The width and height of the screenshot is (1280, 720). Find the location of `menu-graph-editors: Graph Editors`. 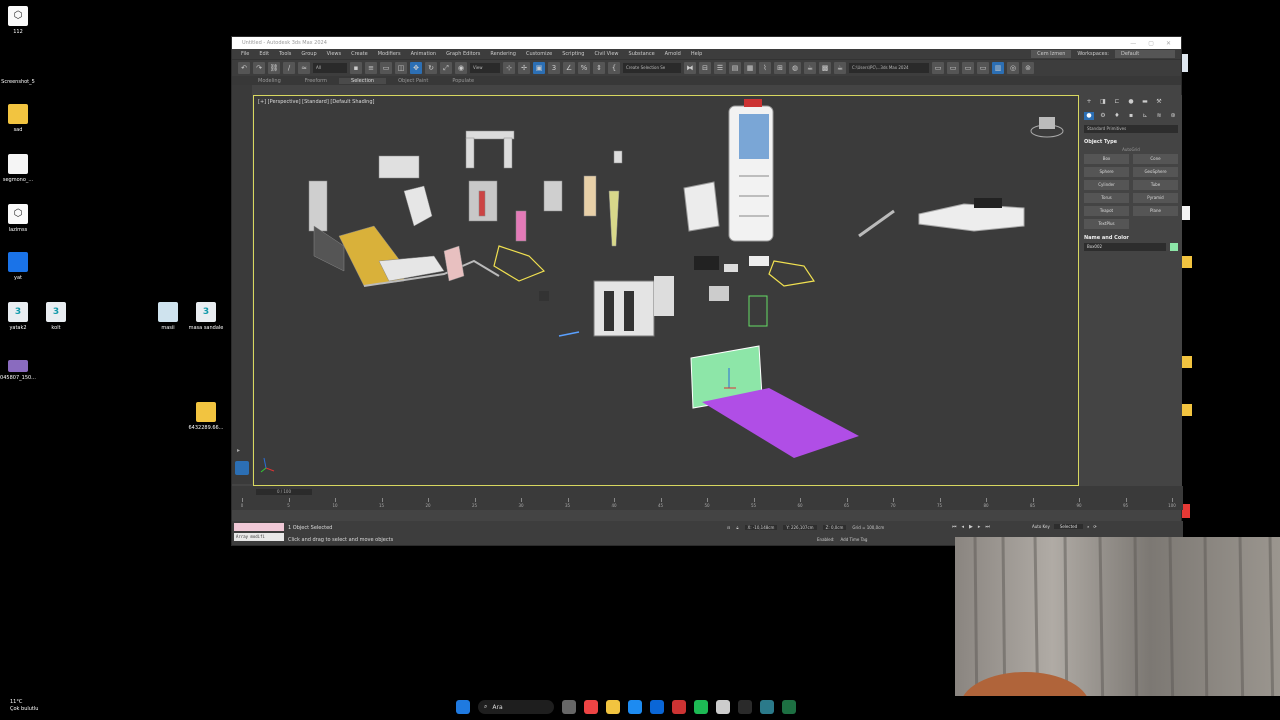

menu-graph-editors: Graph Editors is located at coordinates (463, 54).